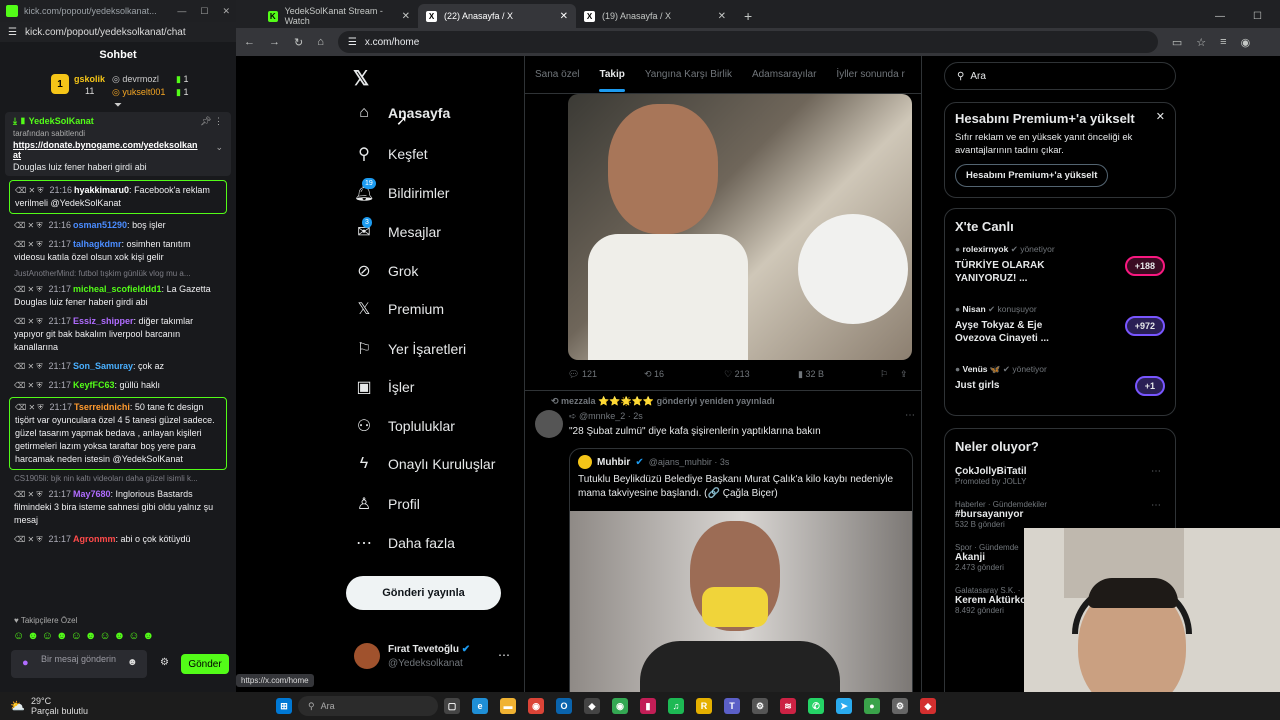 This screenshot has height=720, width=1280. What do you see at coordinates (401, 190) in the screenshot?
I see `nav-item-bildirimler: 🔔︎ 19 Bildirimler` at bounding box center [401, 190].